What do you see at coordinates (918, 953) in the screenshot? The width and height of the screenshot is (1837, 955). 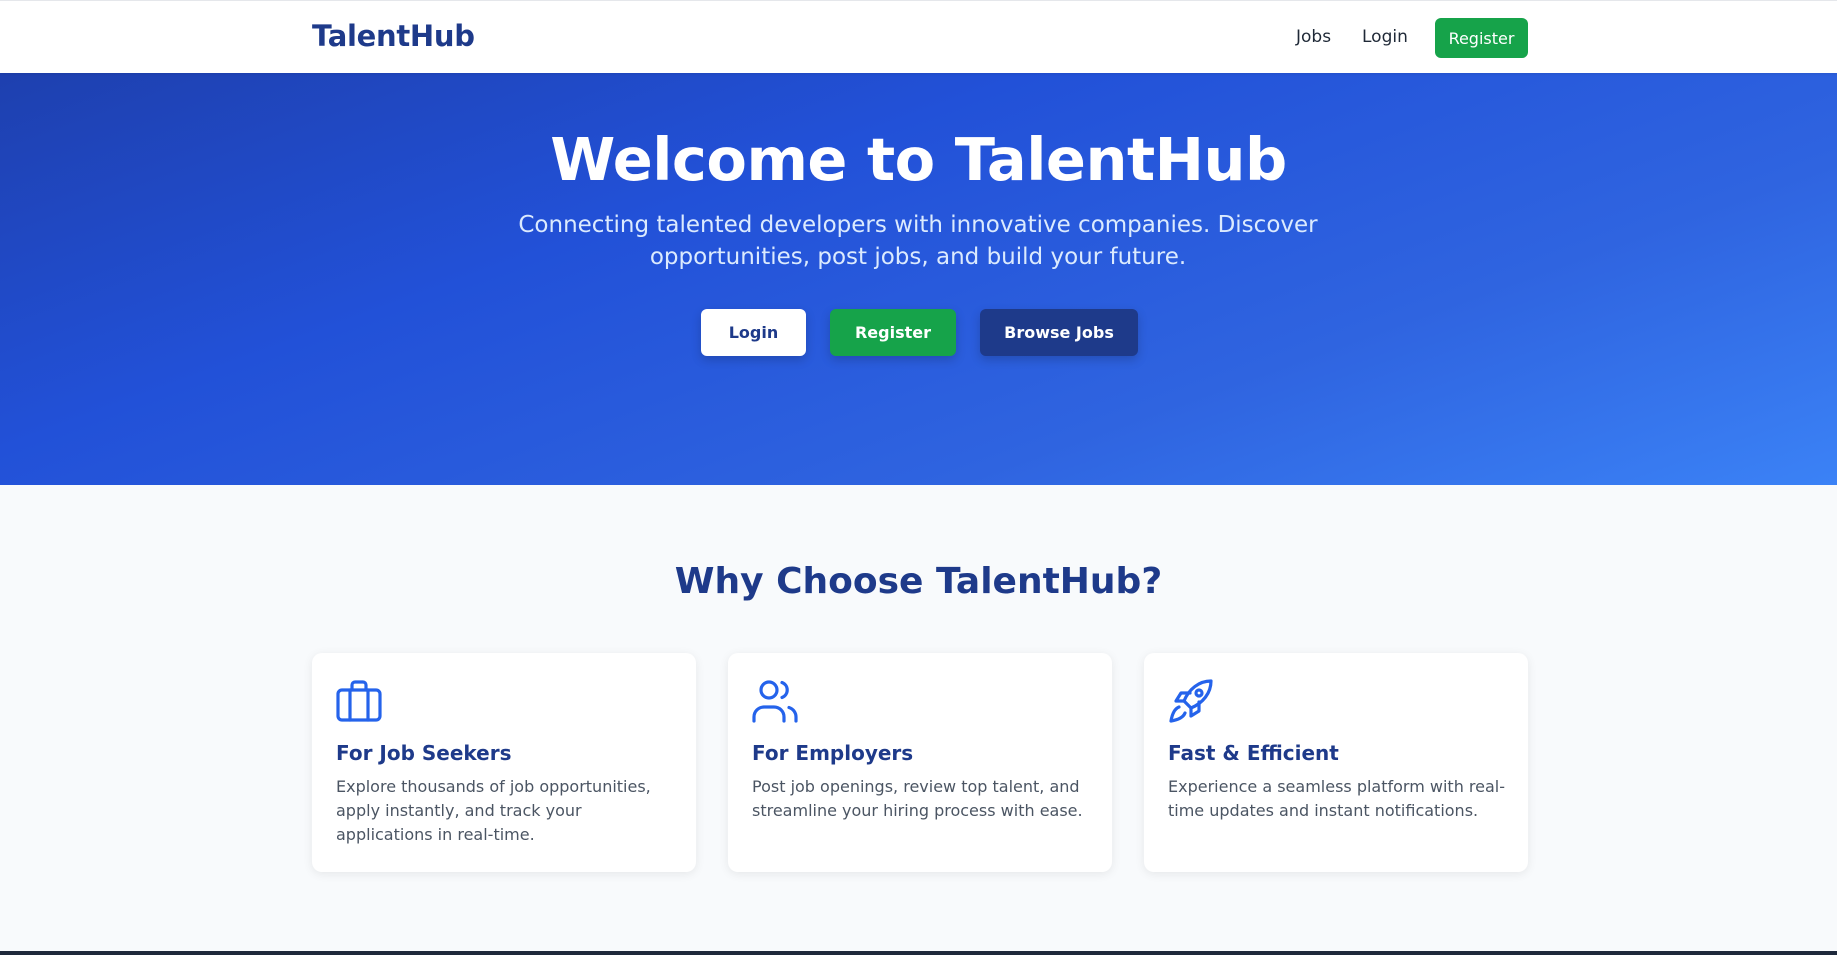 I see `footer-edge` at bounding box center [918, 953].